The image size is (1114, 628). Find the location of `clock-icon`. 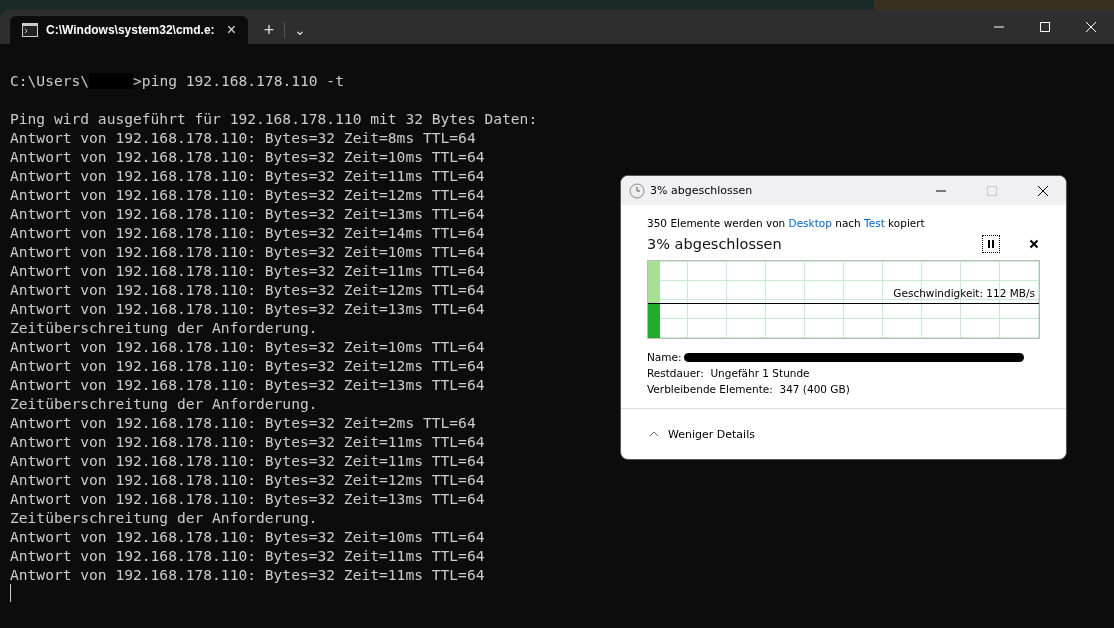

clock-icon is located at coordinates (637, 190).